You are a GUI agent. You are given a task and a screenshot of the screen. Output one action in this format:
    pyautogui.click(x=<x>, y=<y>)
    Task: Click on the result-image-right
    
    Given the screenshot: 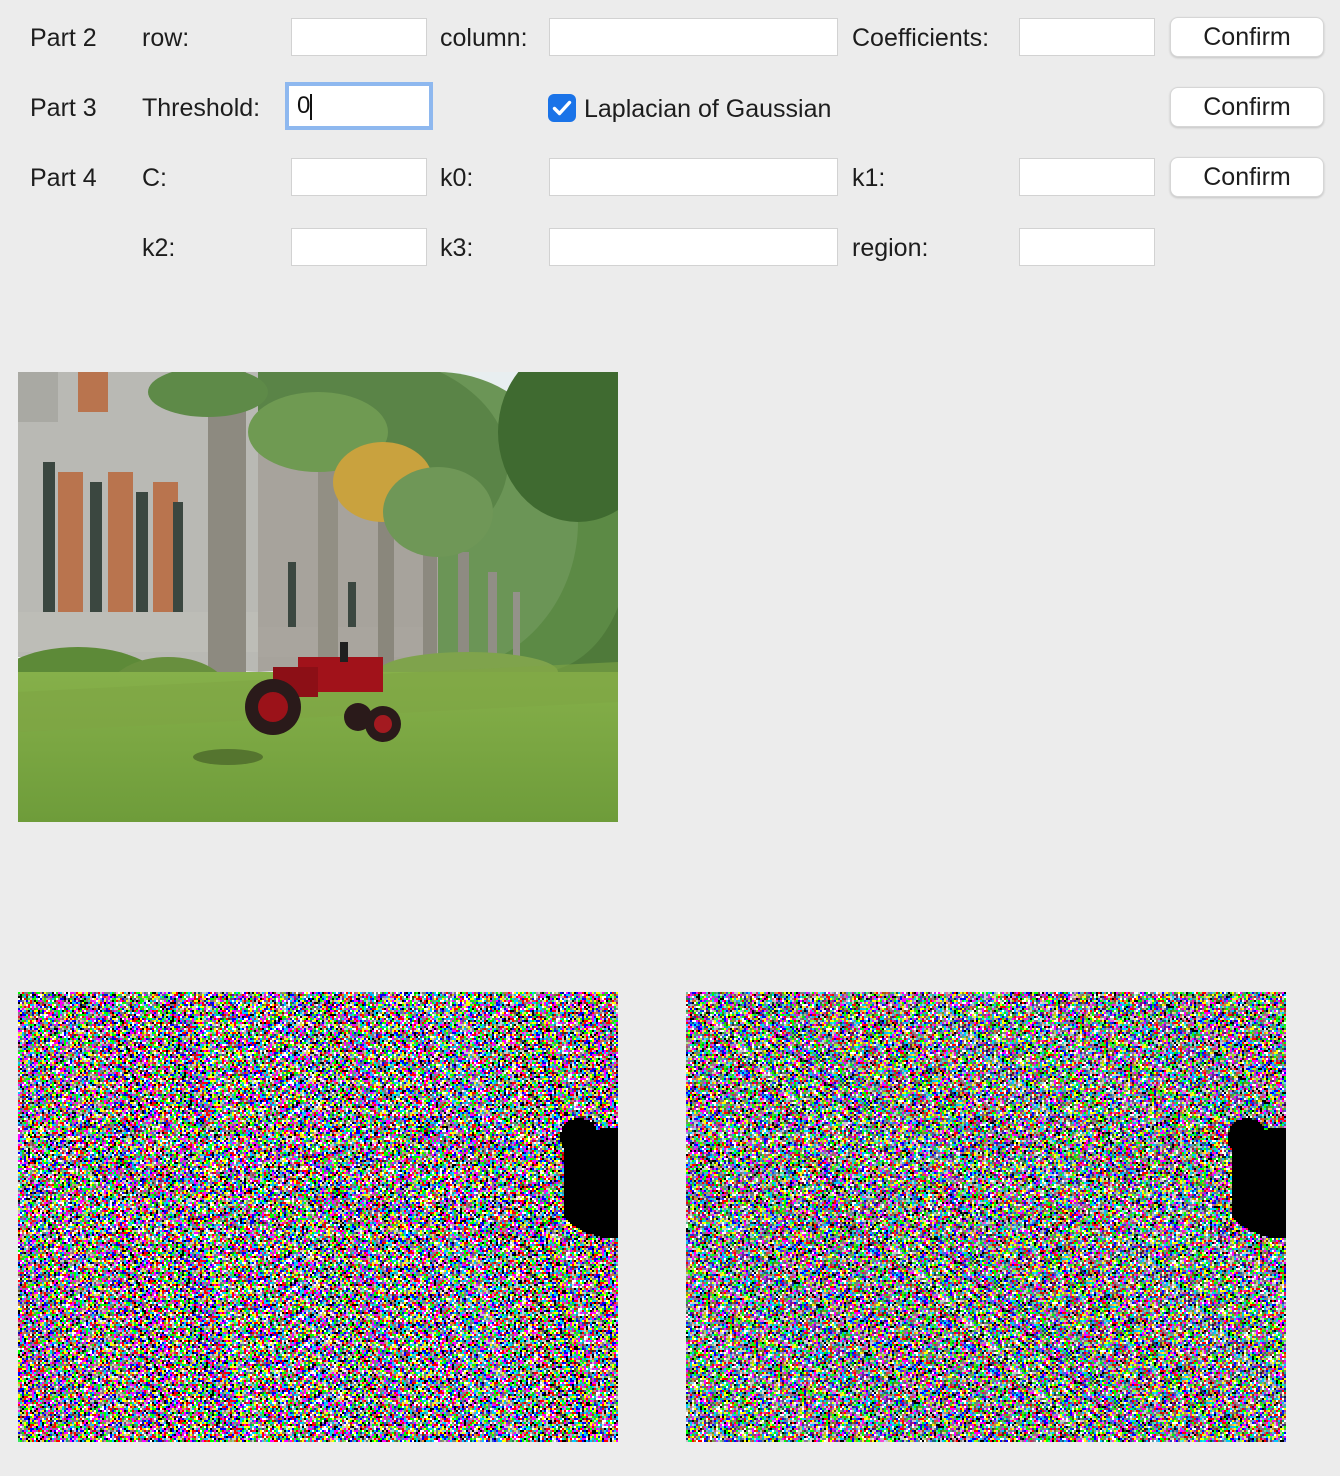 What is the action you would take?
    pyautogui.click(x=986, y=1217)
    